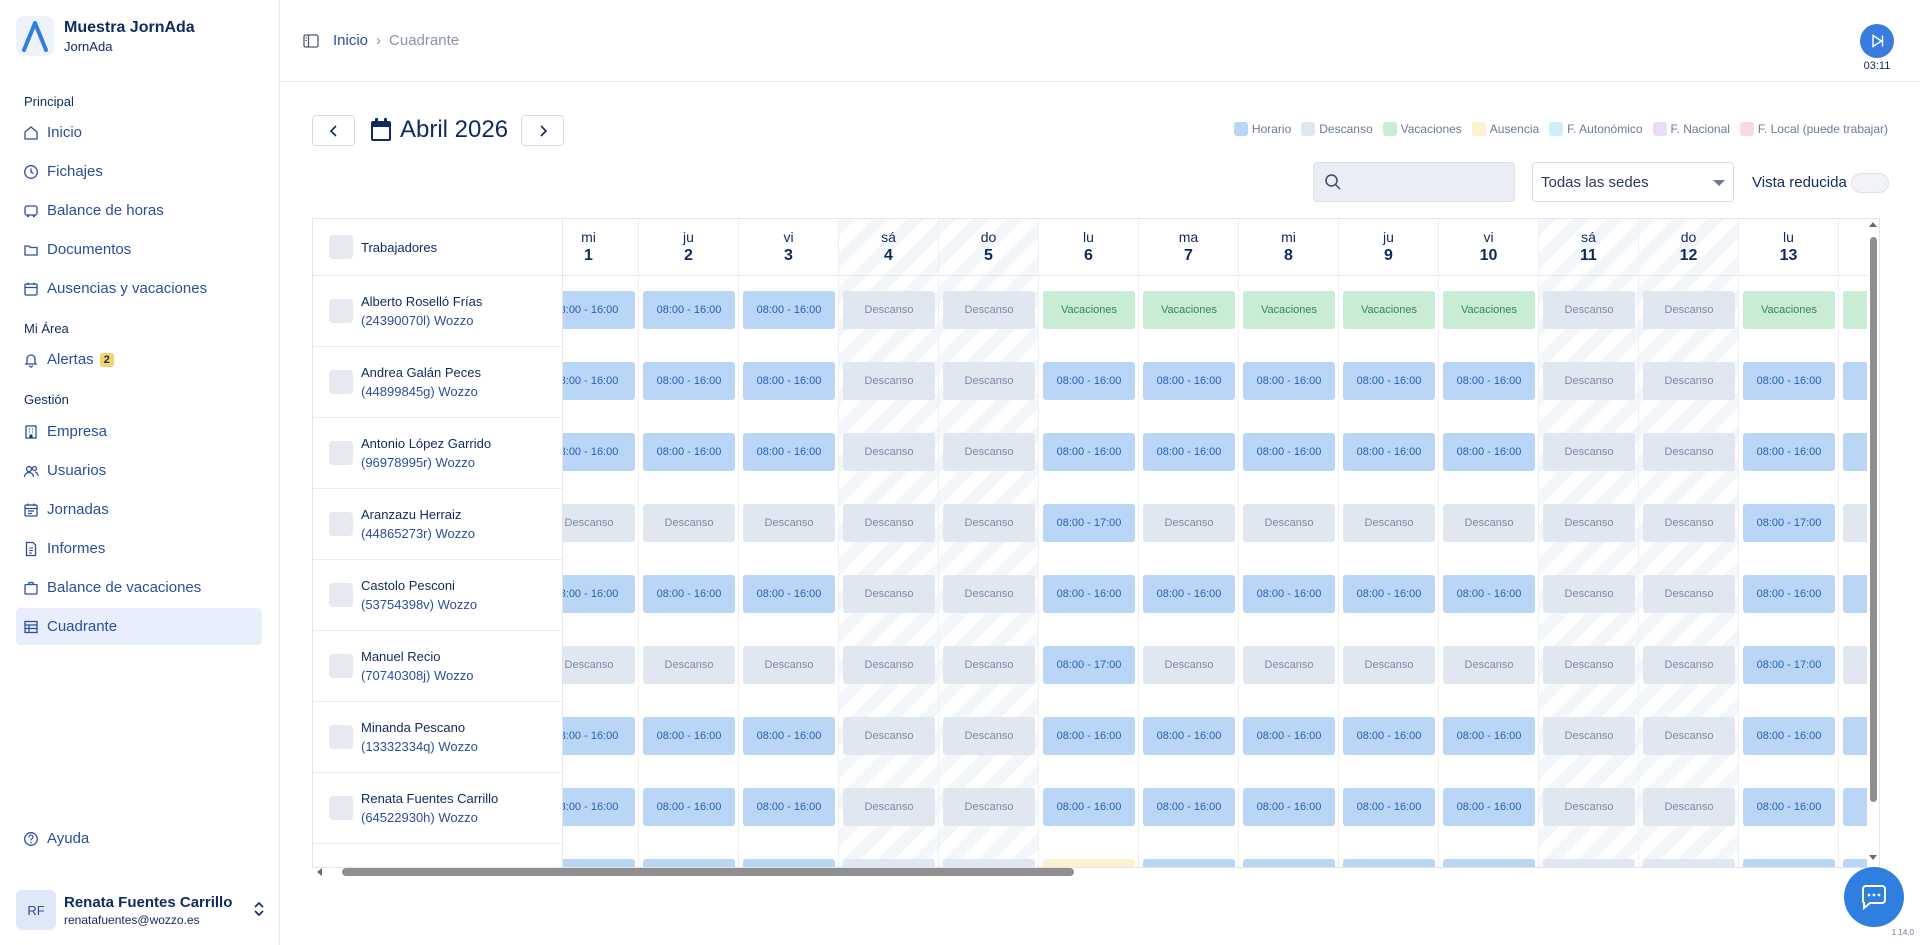 This screenshot has width=1920, height=945. What do you see at coordinates (105, 36) in the screenshot?
I see `brand: Muestra JornAda JornAda` at bounding box center [105, 36].